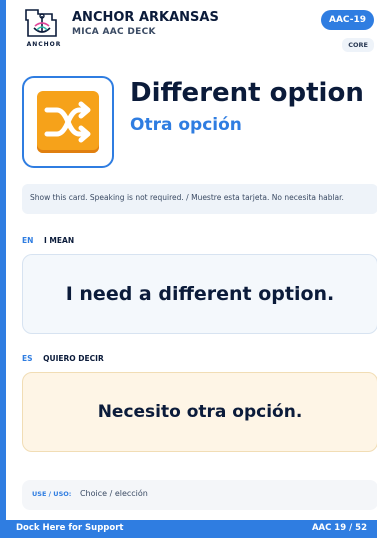 The image size is (377, 538). What do you see at coordinates (27, 358) in the screenshot?
I see `spanish-code: ES` at bounding box center [27, 358].